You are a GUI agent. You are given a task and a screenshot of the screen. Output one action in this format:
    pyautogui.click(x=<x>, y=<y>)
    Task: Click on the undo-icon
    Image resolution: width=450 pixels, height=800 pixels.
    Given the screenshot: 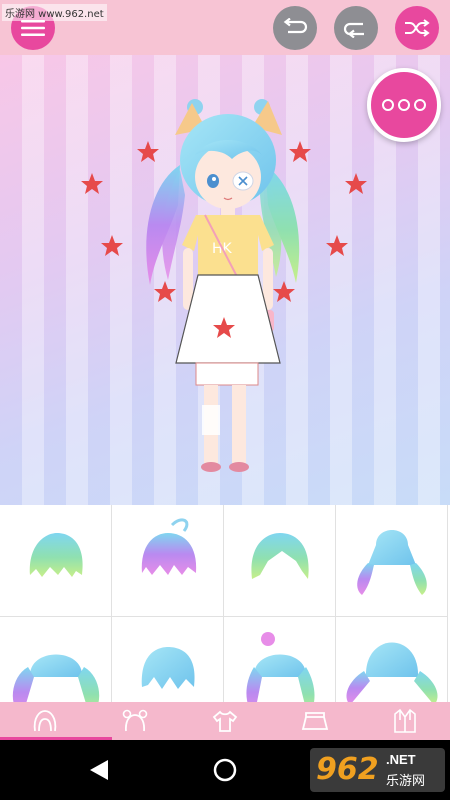 What is the action you would take?
    pyautogui.click(x=353, y=30)
    